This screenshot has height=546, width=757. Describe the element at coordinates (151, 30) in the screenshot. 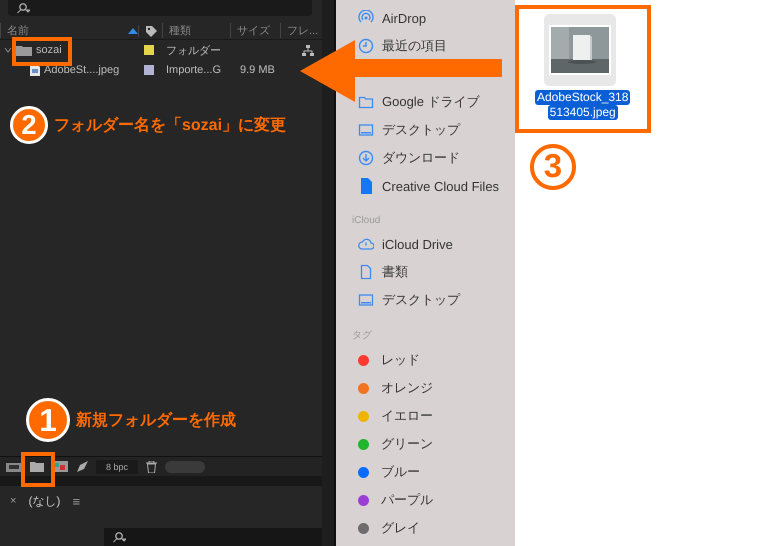

I see `tag-icon` at that location.